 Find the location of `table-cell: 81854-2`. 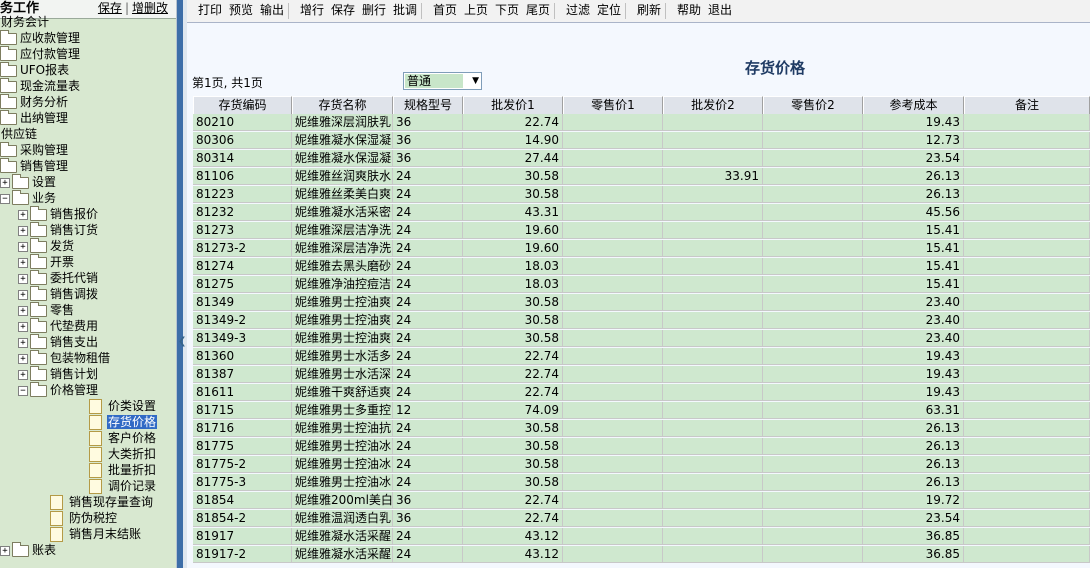

table-cell: 81854-2 is located at coordinates (242, 518).